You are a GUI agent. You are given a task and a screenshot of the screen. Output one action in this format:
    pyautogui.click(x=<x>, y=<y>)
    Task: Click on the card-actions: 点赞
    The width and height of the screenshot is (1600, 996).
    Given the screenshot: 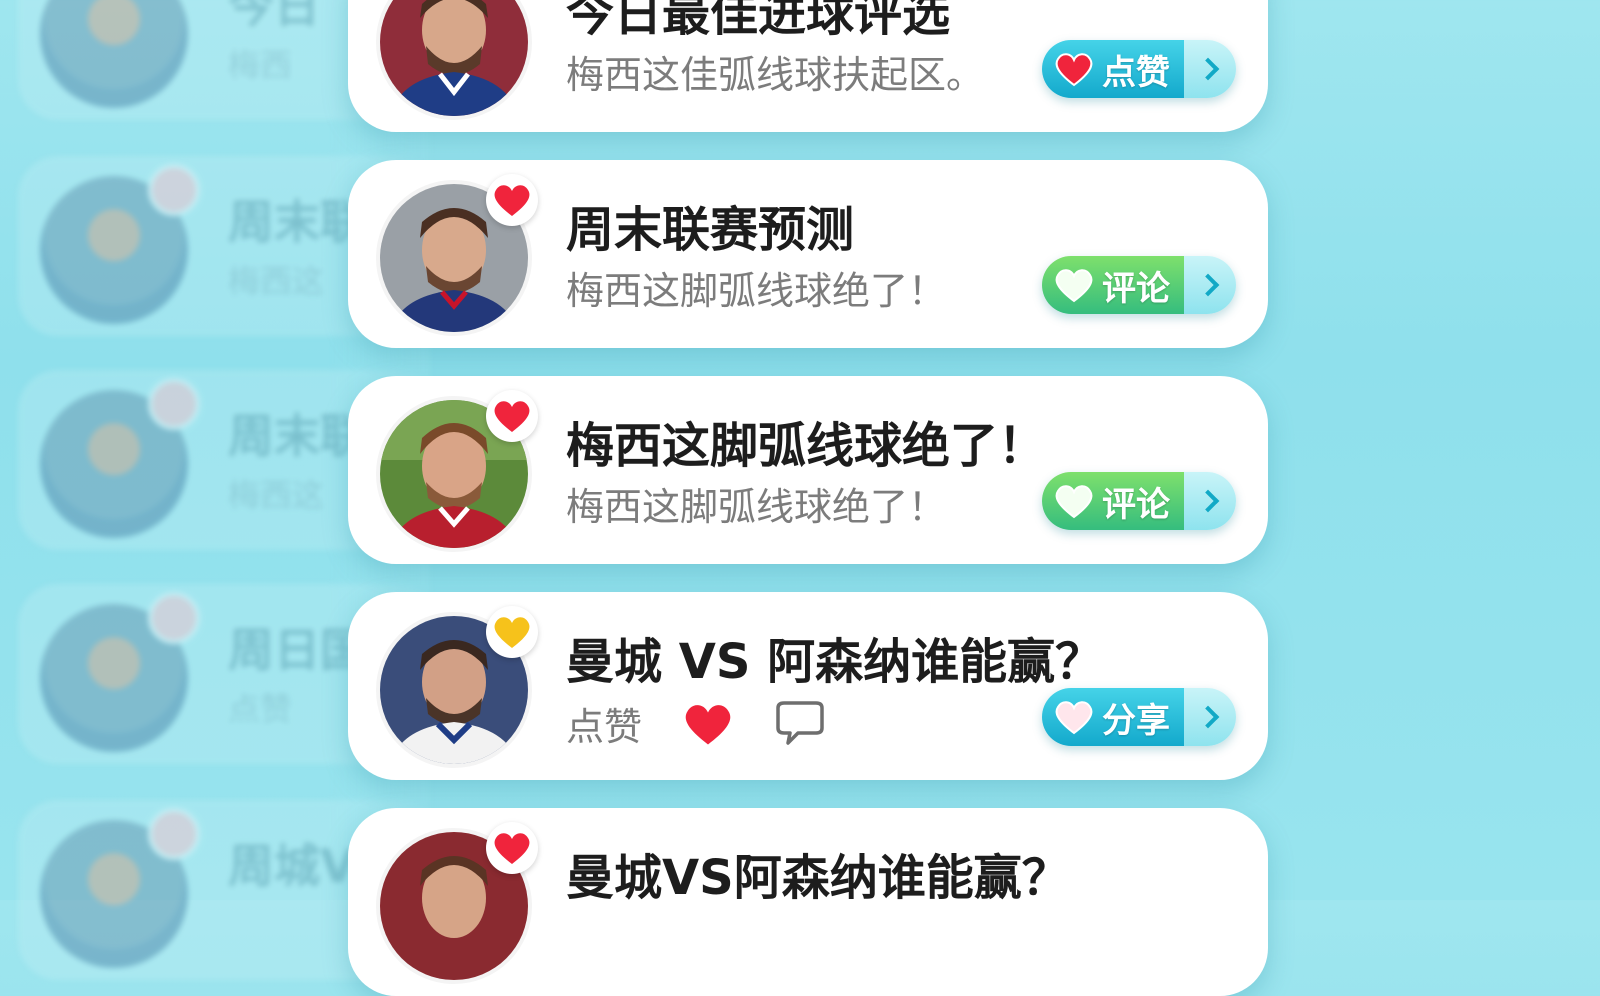 What is the action you would take?
    pyautogui.click(x=697, y=723)
    